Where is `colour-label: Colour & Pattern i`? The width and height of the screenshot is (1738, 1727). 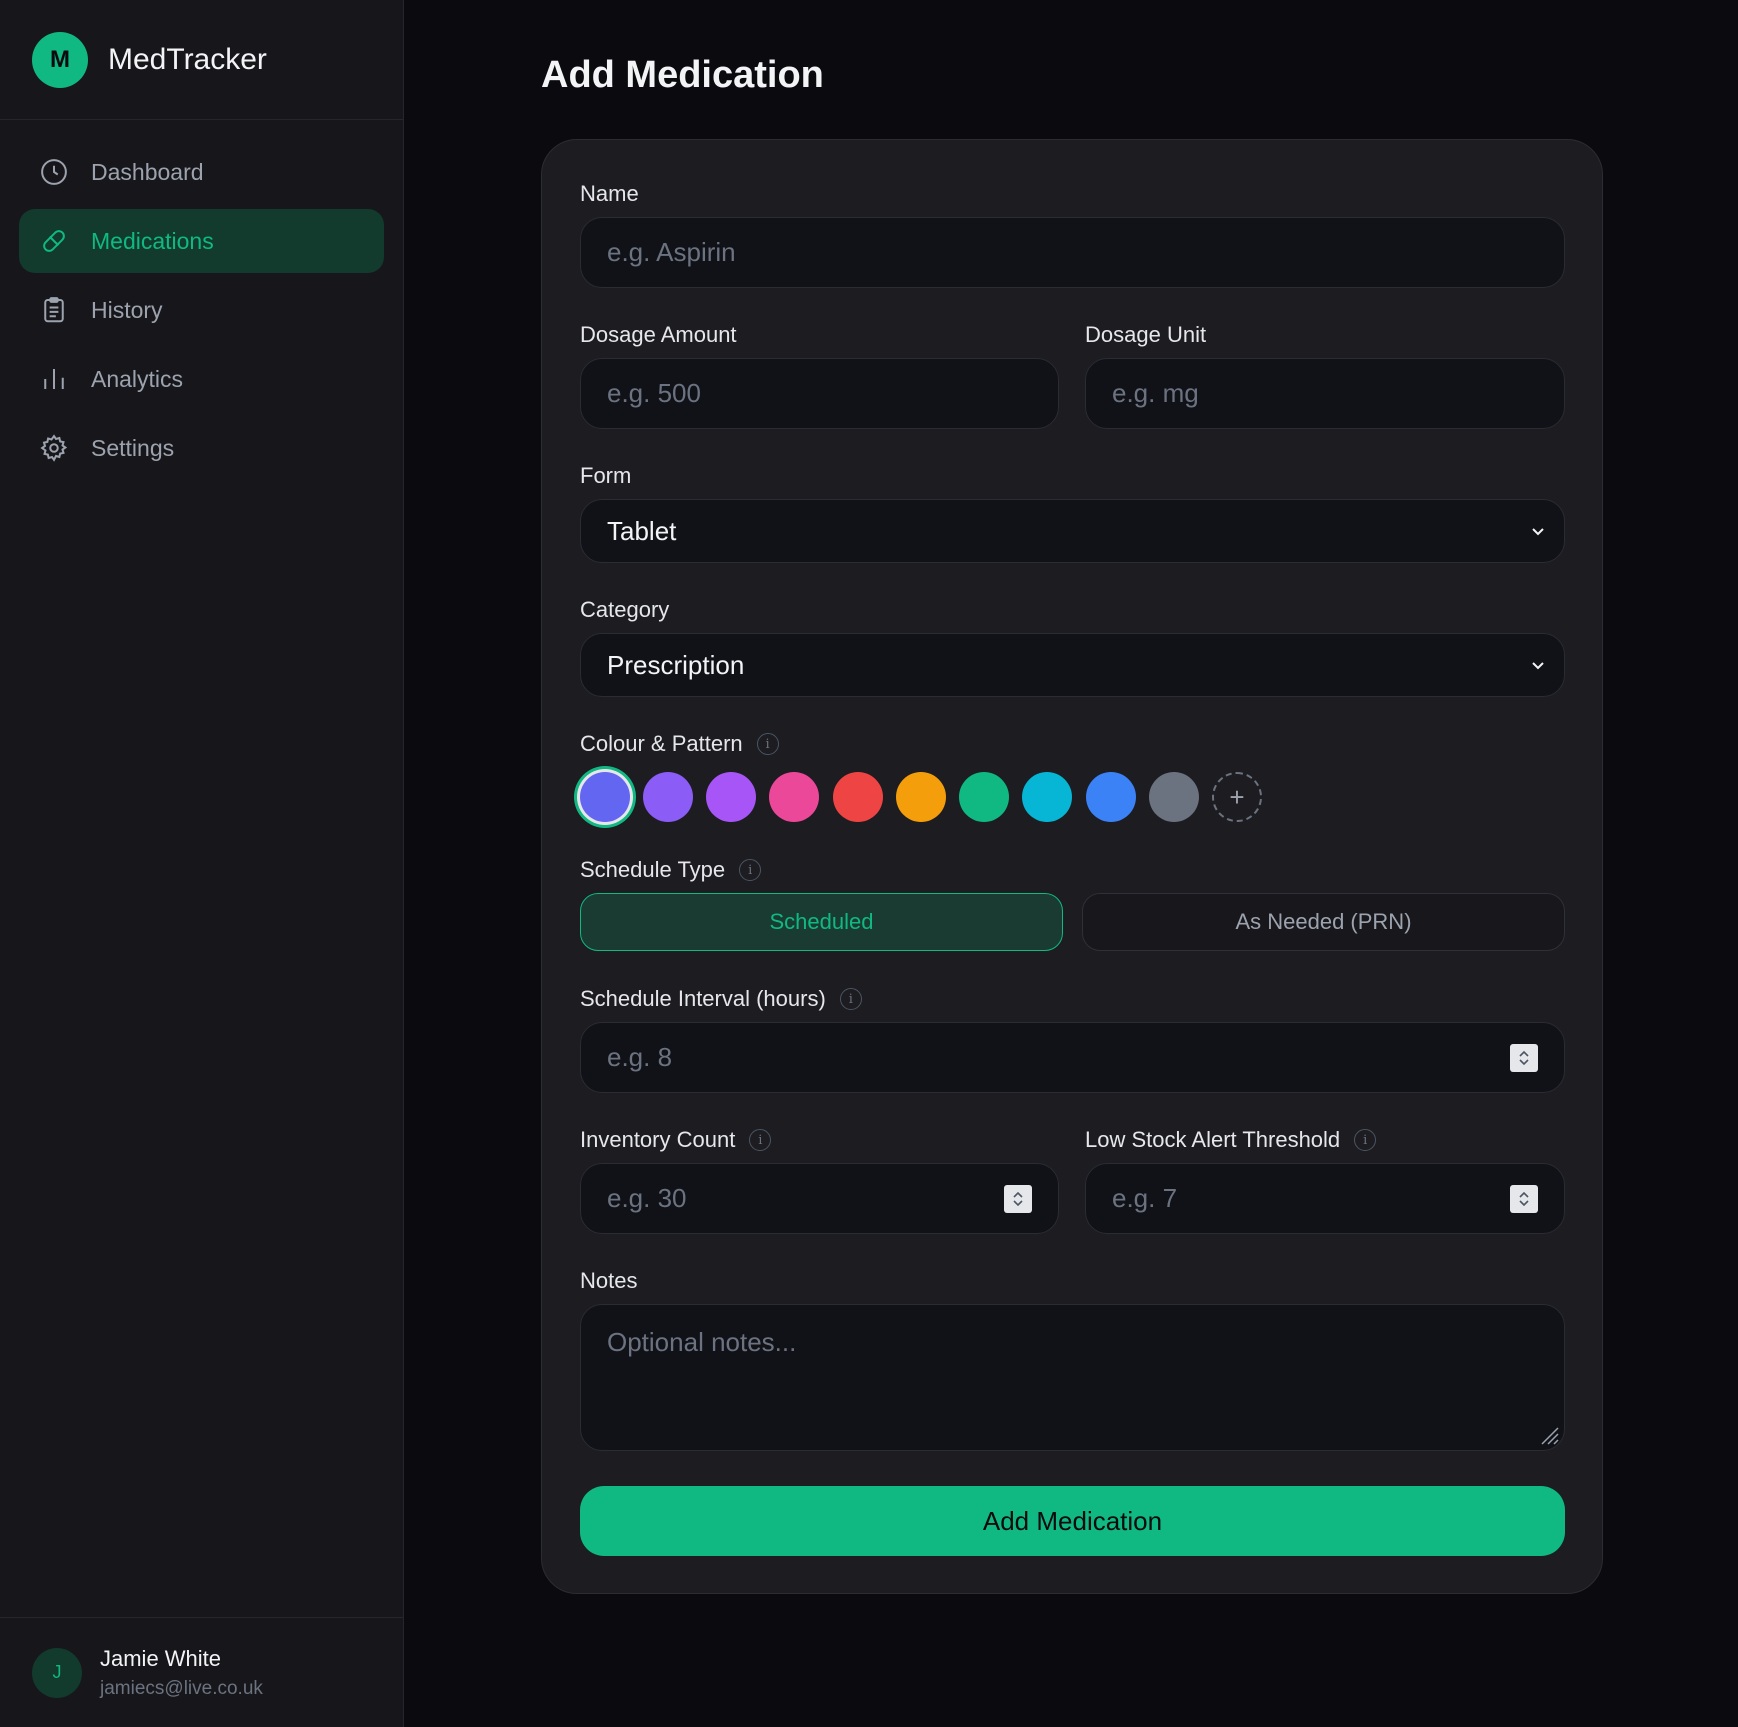
colour-label: Colour & Pattern i is located at coordinates (679, 744).